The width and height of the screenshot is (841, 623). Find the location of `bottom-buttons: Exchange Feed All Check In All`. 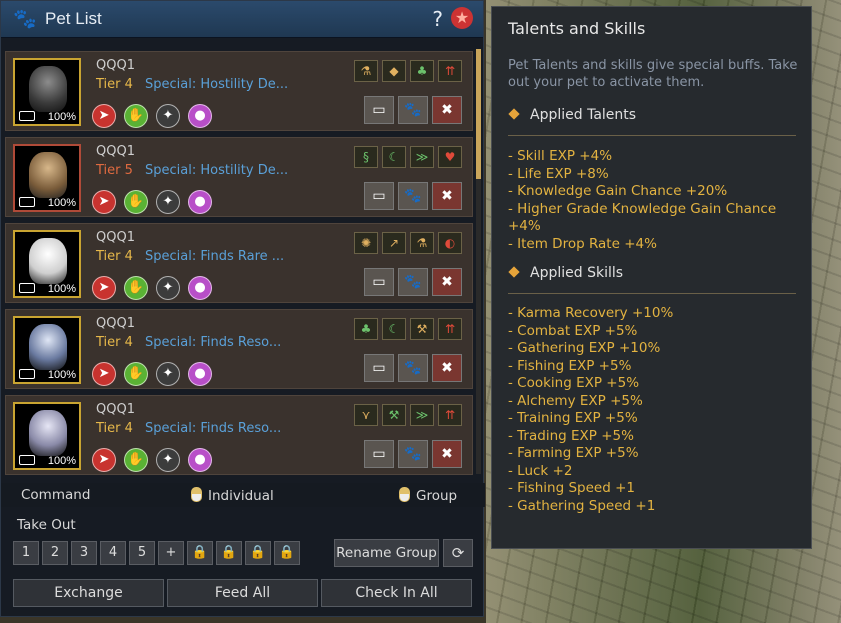

bottom-buttons: Exchange Feed All Check In All is located at coordinates (242, 593).